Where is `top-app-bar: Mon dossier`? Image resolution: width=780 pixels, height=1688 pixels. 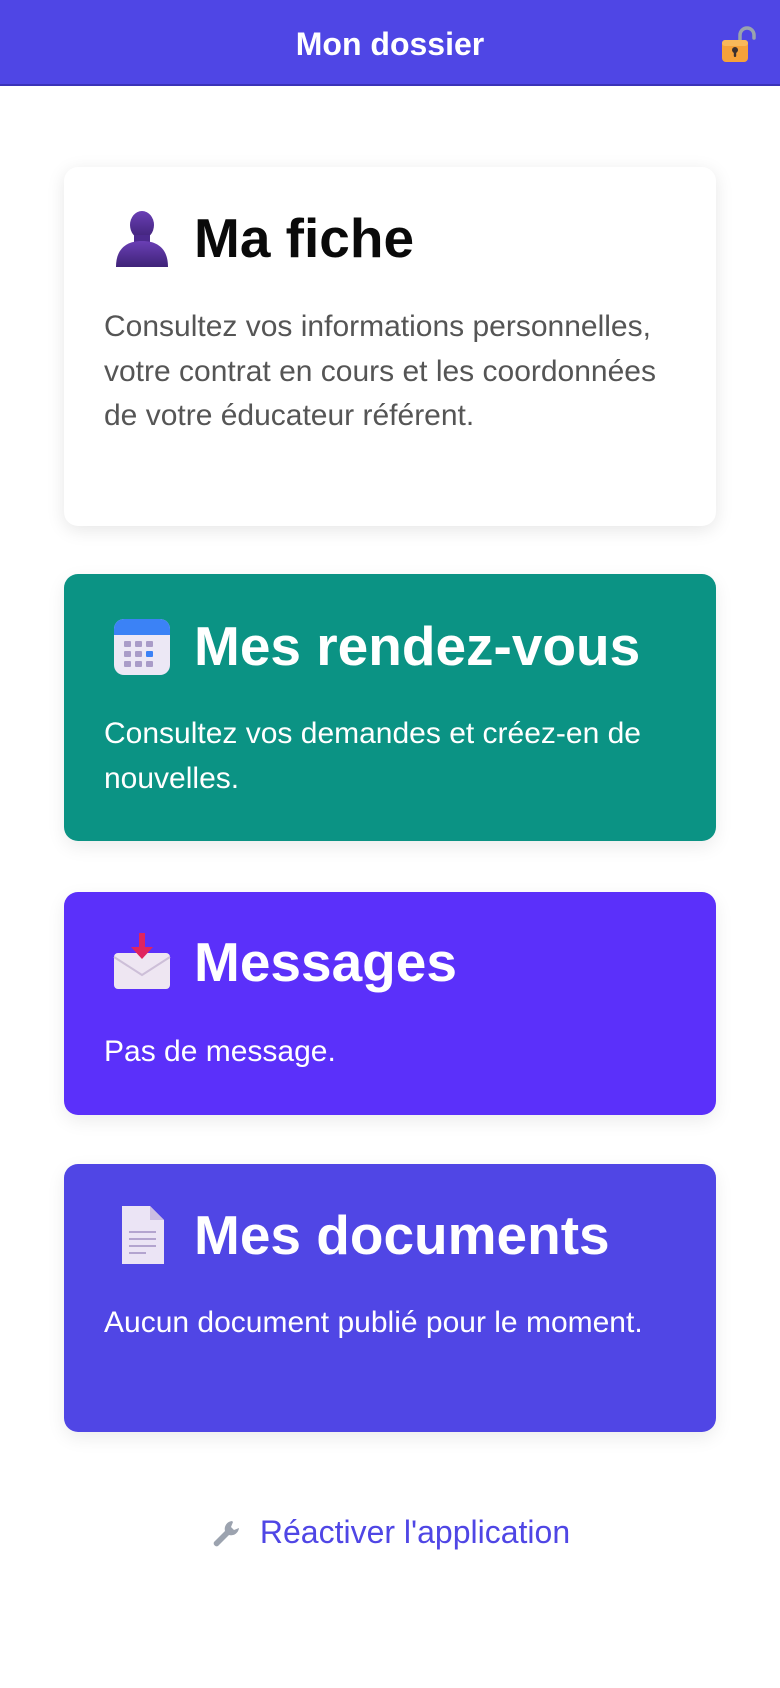 top-app-bar: Mon dossier is located at coordinates (390, 43).